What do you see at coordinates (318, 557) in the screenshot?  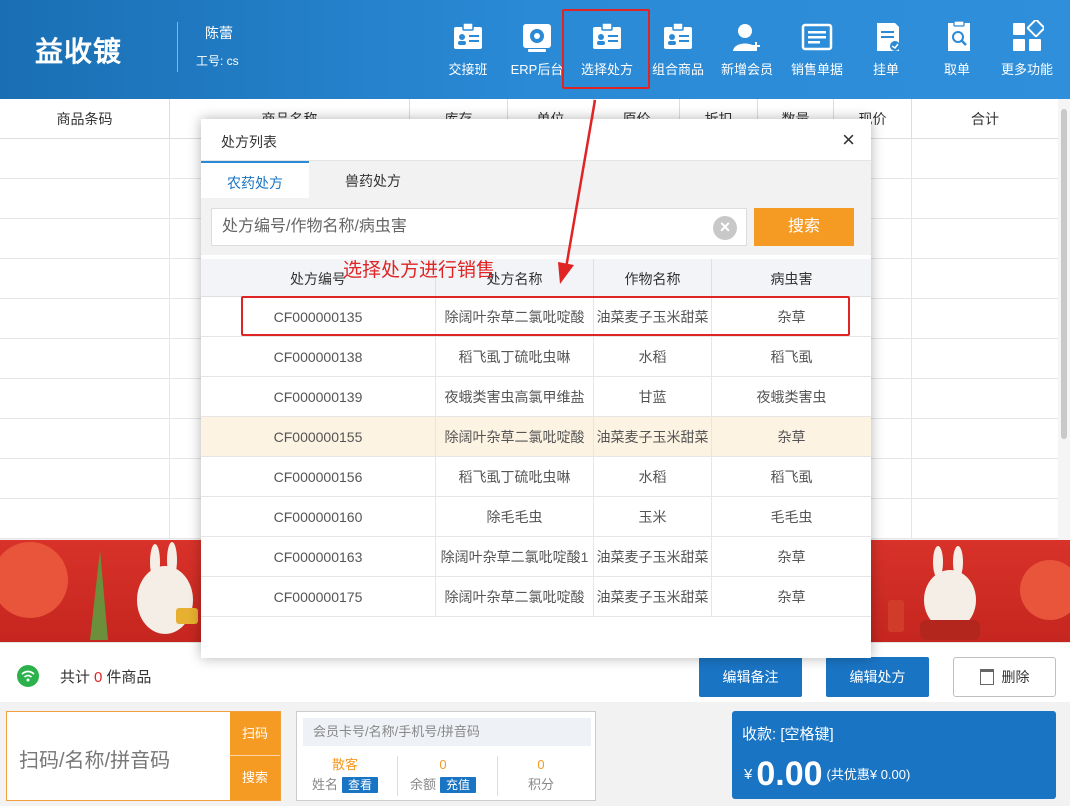 I see `prescription-id-cell: CF000000163` at bounding box center [318, 557].